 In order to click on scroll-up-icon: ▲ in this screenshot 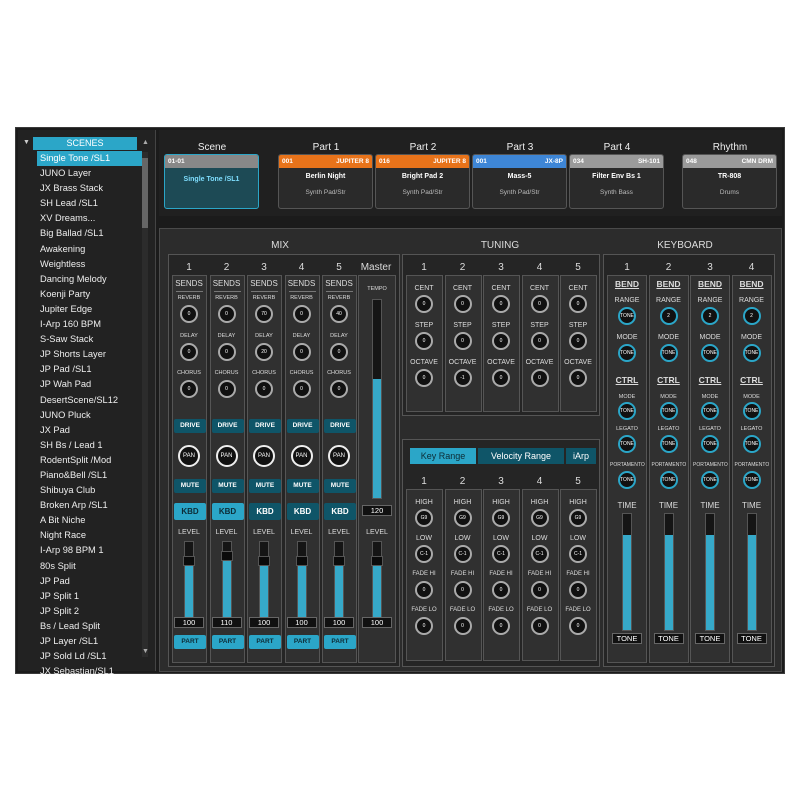, I will do `click(145, 142)`.